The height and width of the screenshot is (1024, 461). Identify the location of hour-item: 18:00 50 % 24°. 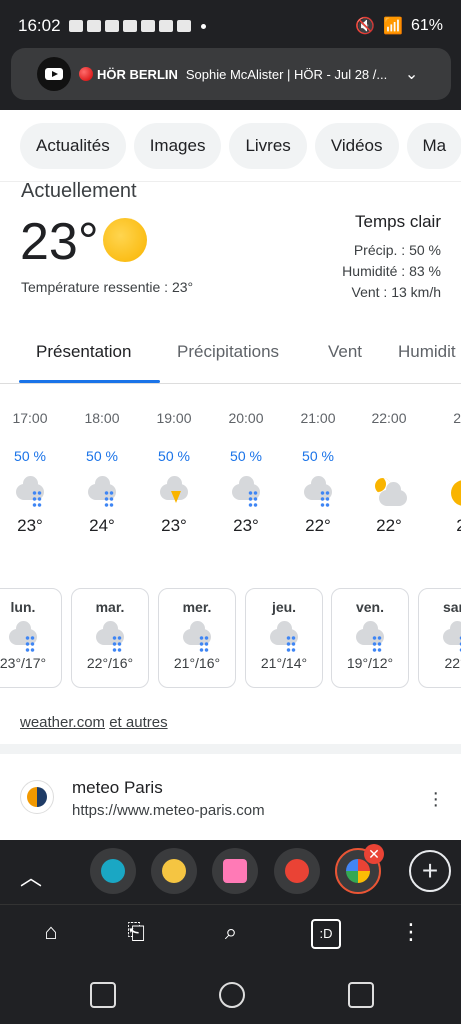
(102, 473).